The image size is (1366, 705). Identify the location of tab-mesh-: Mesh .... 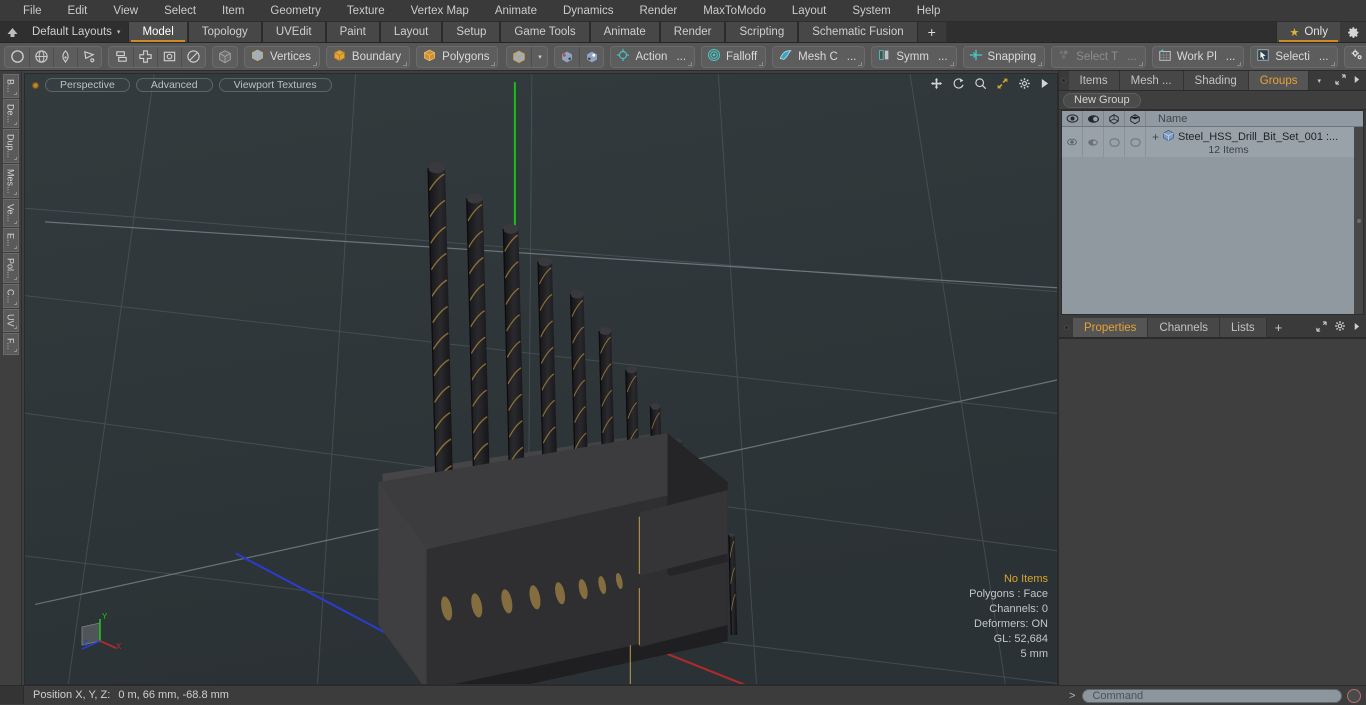
(1151, 80).